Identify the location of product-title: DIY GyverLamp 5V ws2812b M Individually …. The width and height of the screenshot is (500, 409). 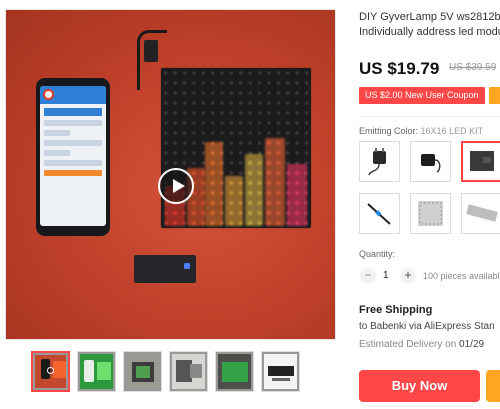
(429, 25).